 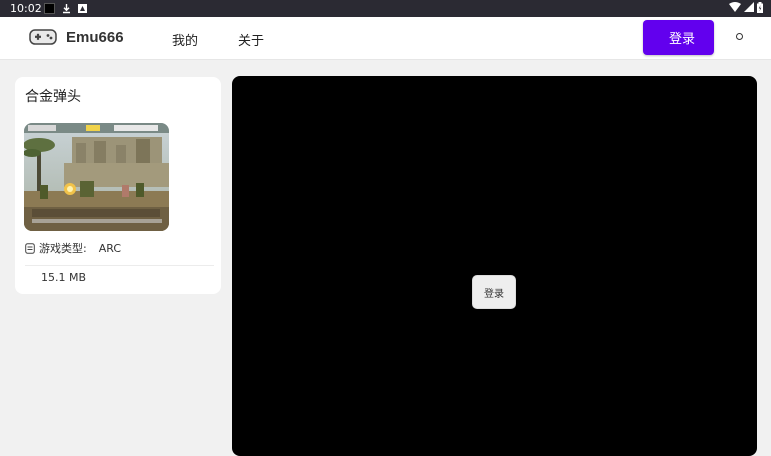 I want to click on download-icon, so click(x=66, y=9).